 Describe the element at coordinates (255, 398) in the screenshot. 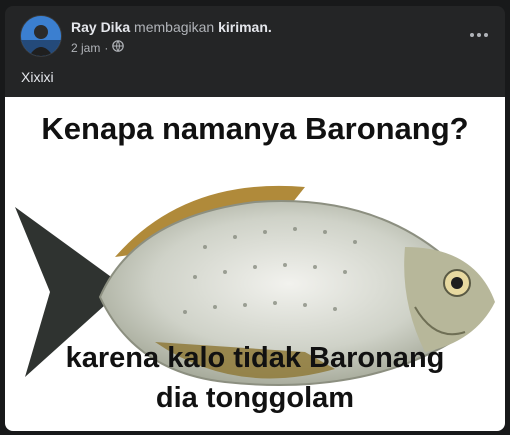

I see `image-text-answer-line-2: dia tonggolam` at that location.